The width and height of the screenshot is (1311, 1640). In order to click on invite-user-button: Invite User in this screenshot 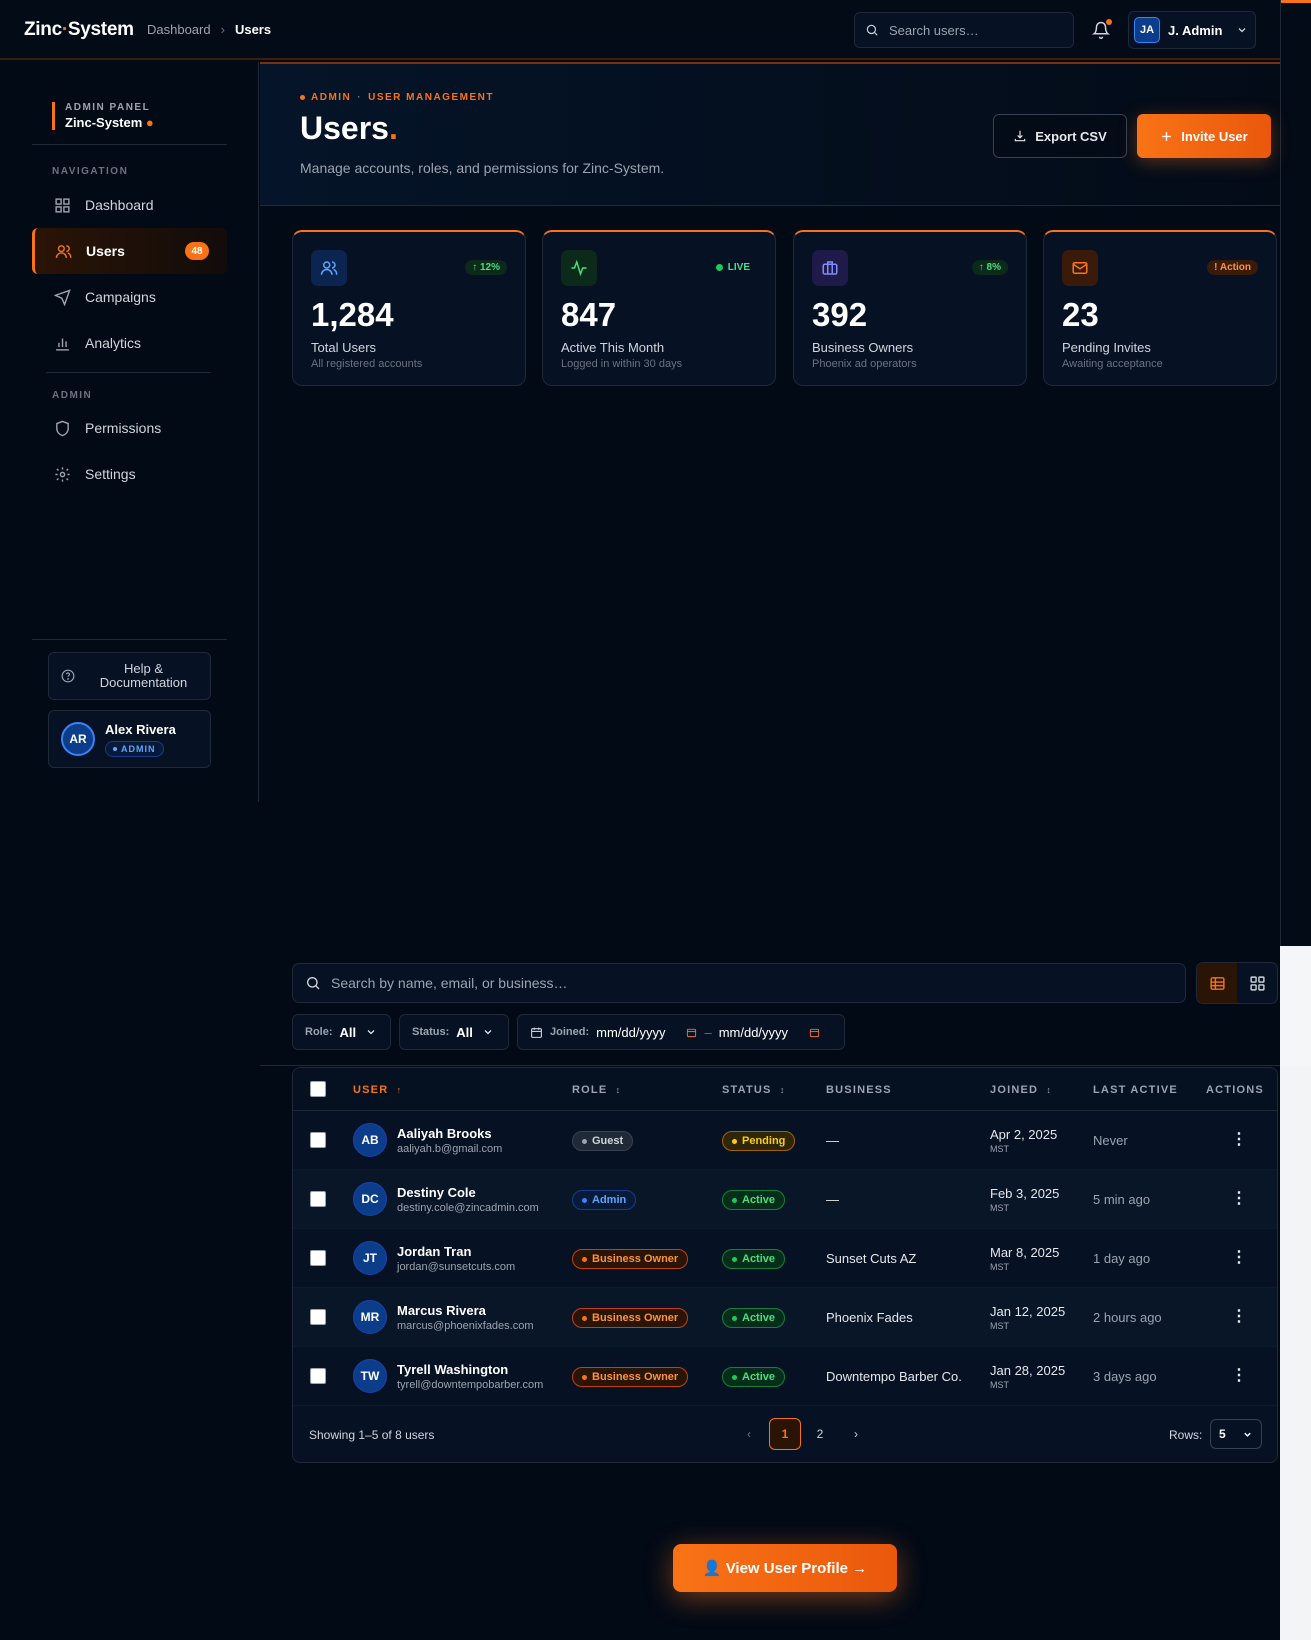, I will do `click(1204, 136)`.